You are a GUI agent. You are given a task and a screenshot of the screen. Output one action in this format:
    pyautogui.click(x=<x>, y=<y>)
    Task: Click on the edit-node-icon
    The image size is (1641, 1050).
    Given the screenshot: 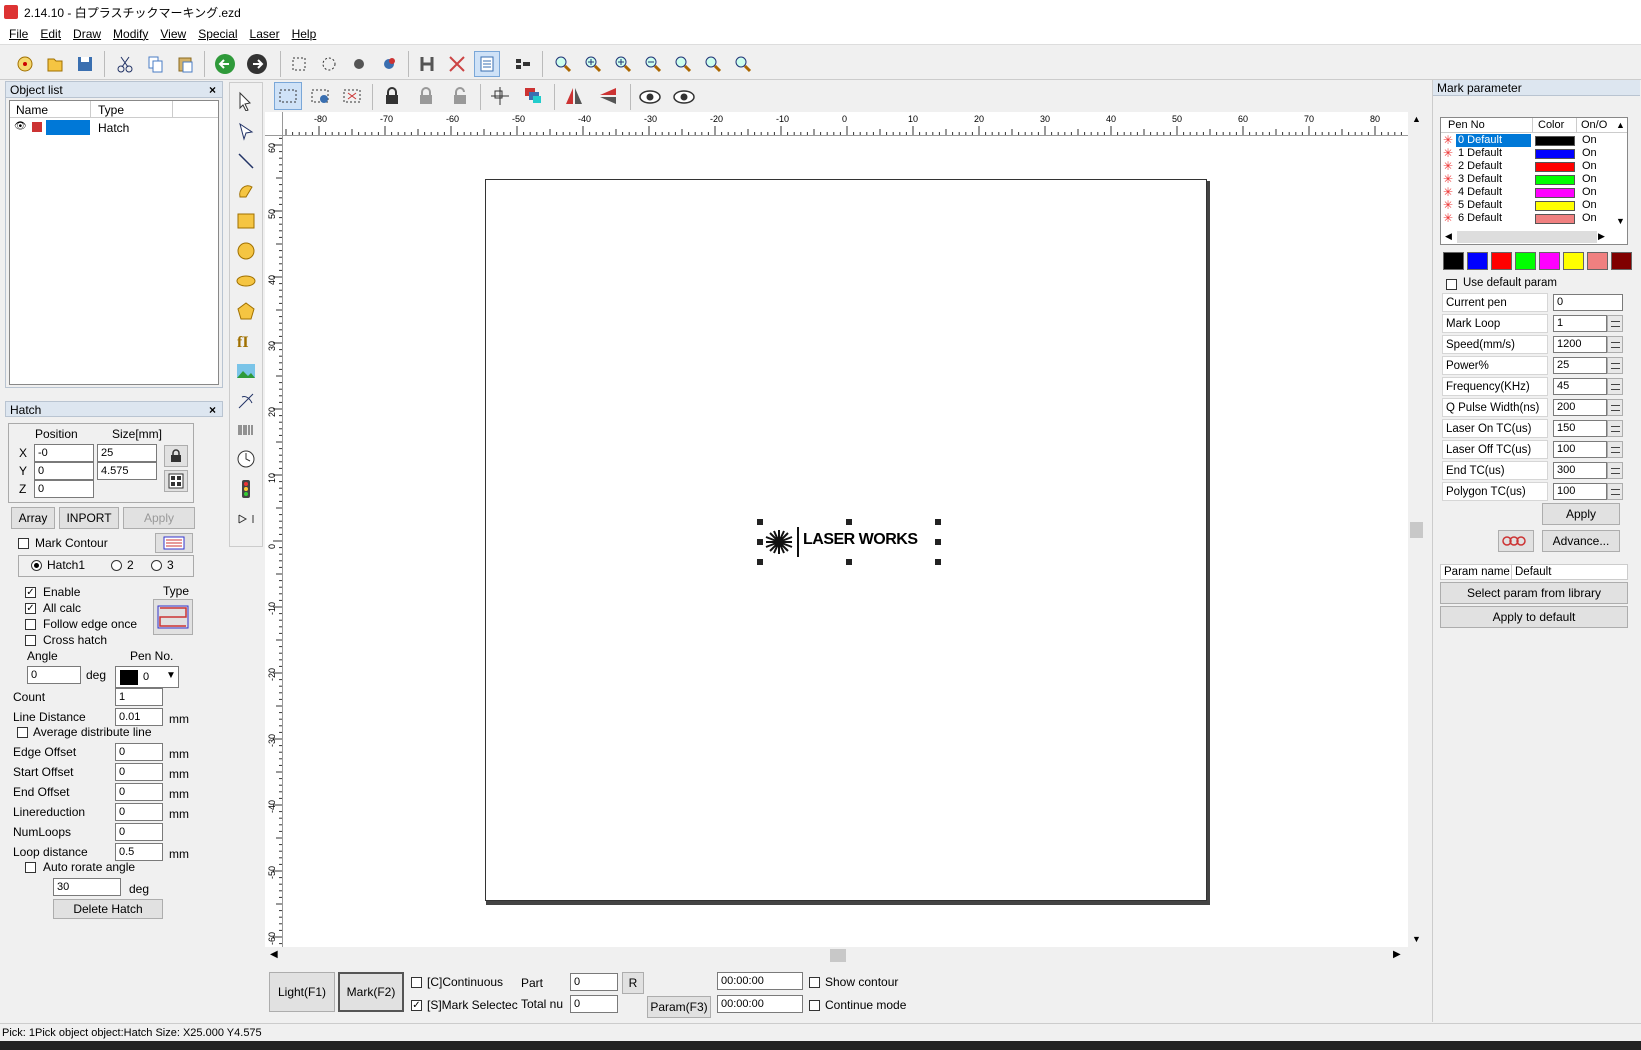 What is the action you would take?
    pyautogui.click(x=246, y=132)
    